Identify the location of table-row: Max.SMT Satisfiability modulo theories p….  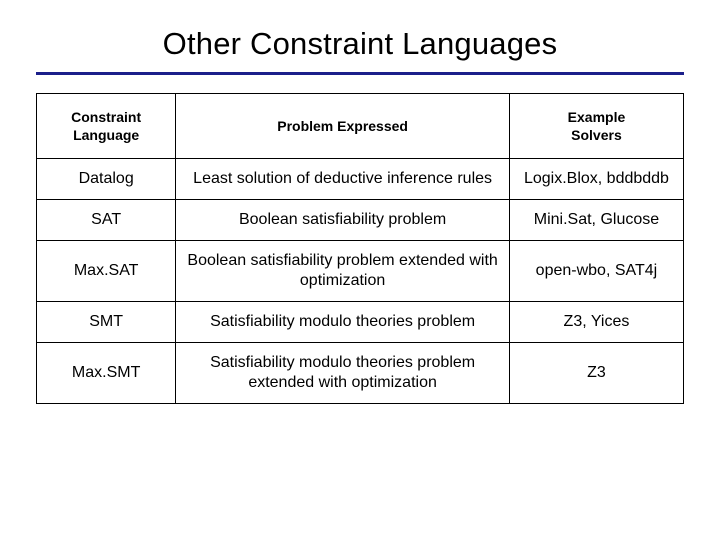
(360, 373).